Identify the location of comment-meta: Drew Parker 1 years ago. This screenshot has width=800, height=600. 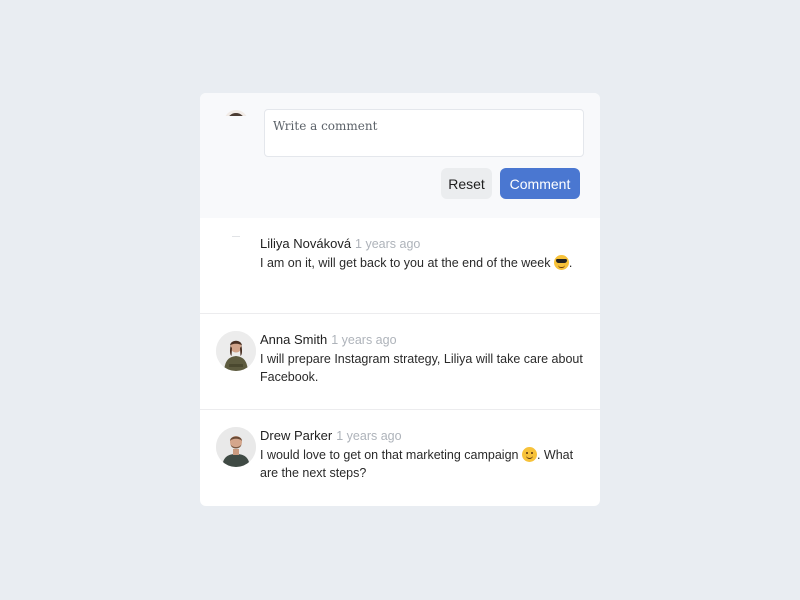
(331, 436).